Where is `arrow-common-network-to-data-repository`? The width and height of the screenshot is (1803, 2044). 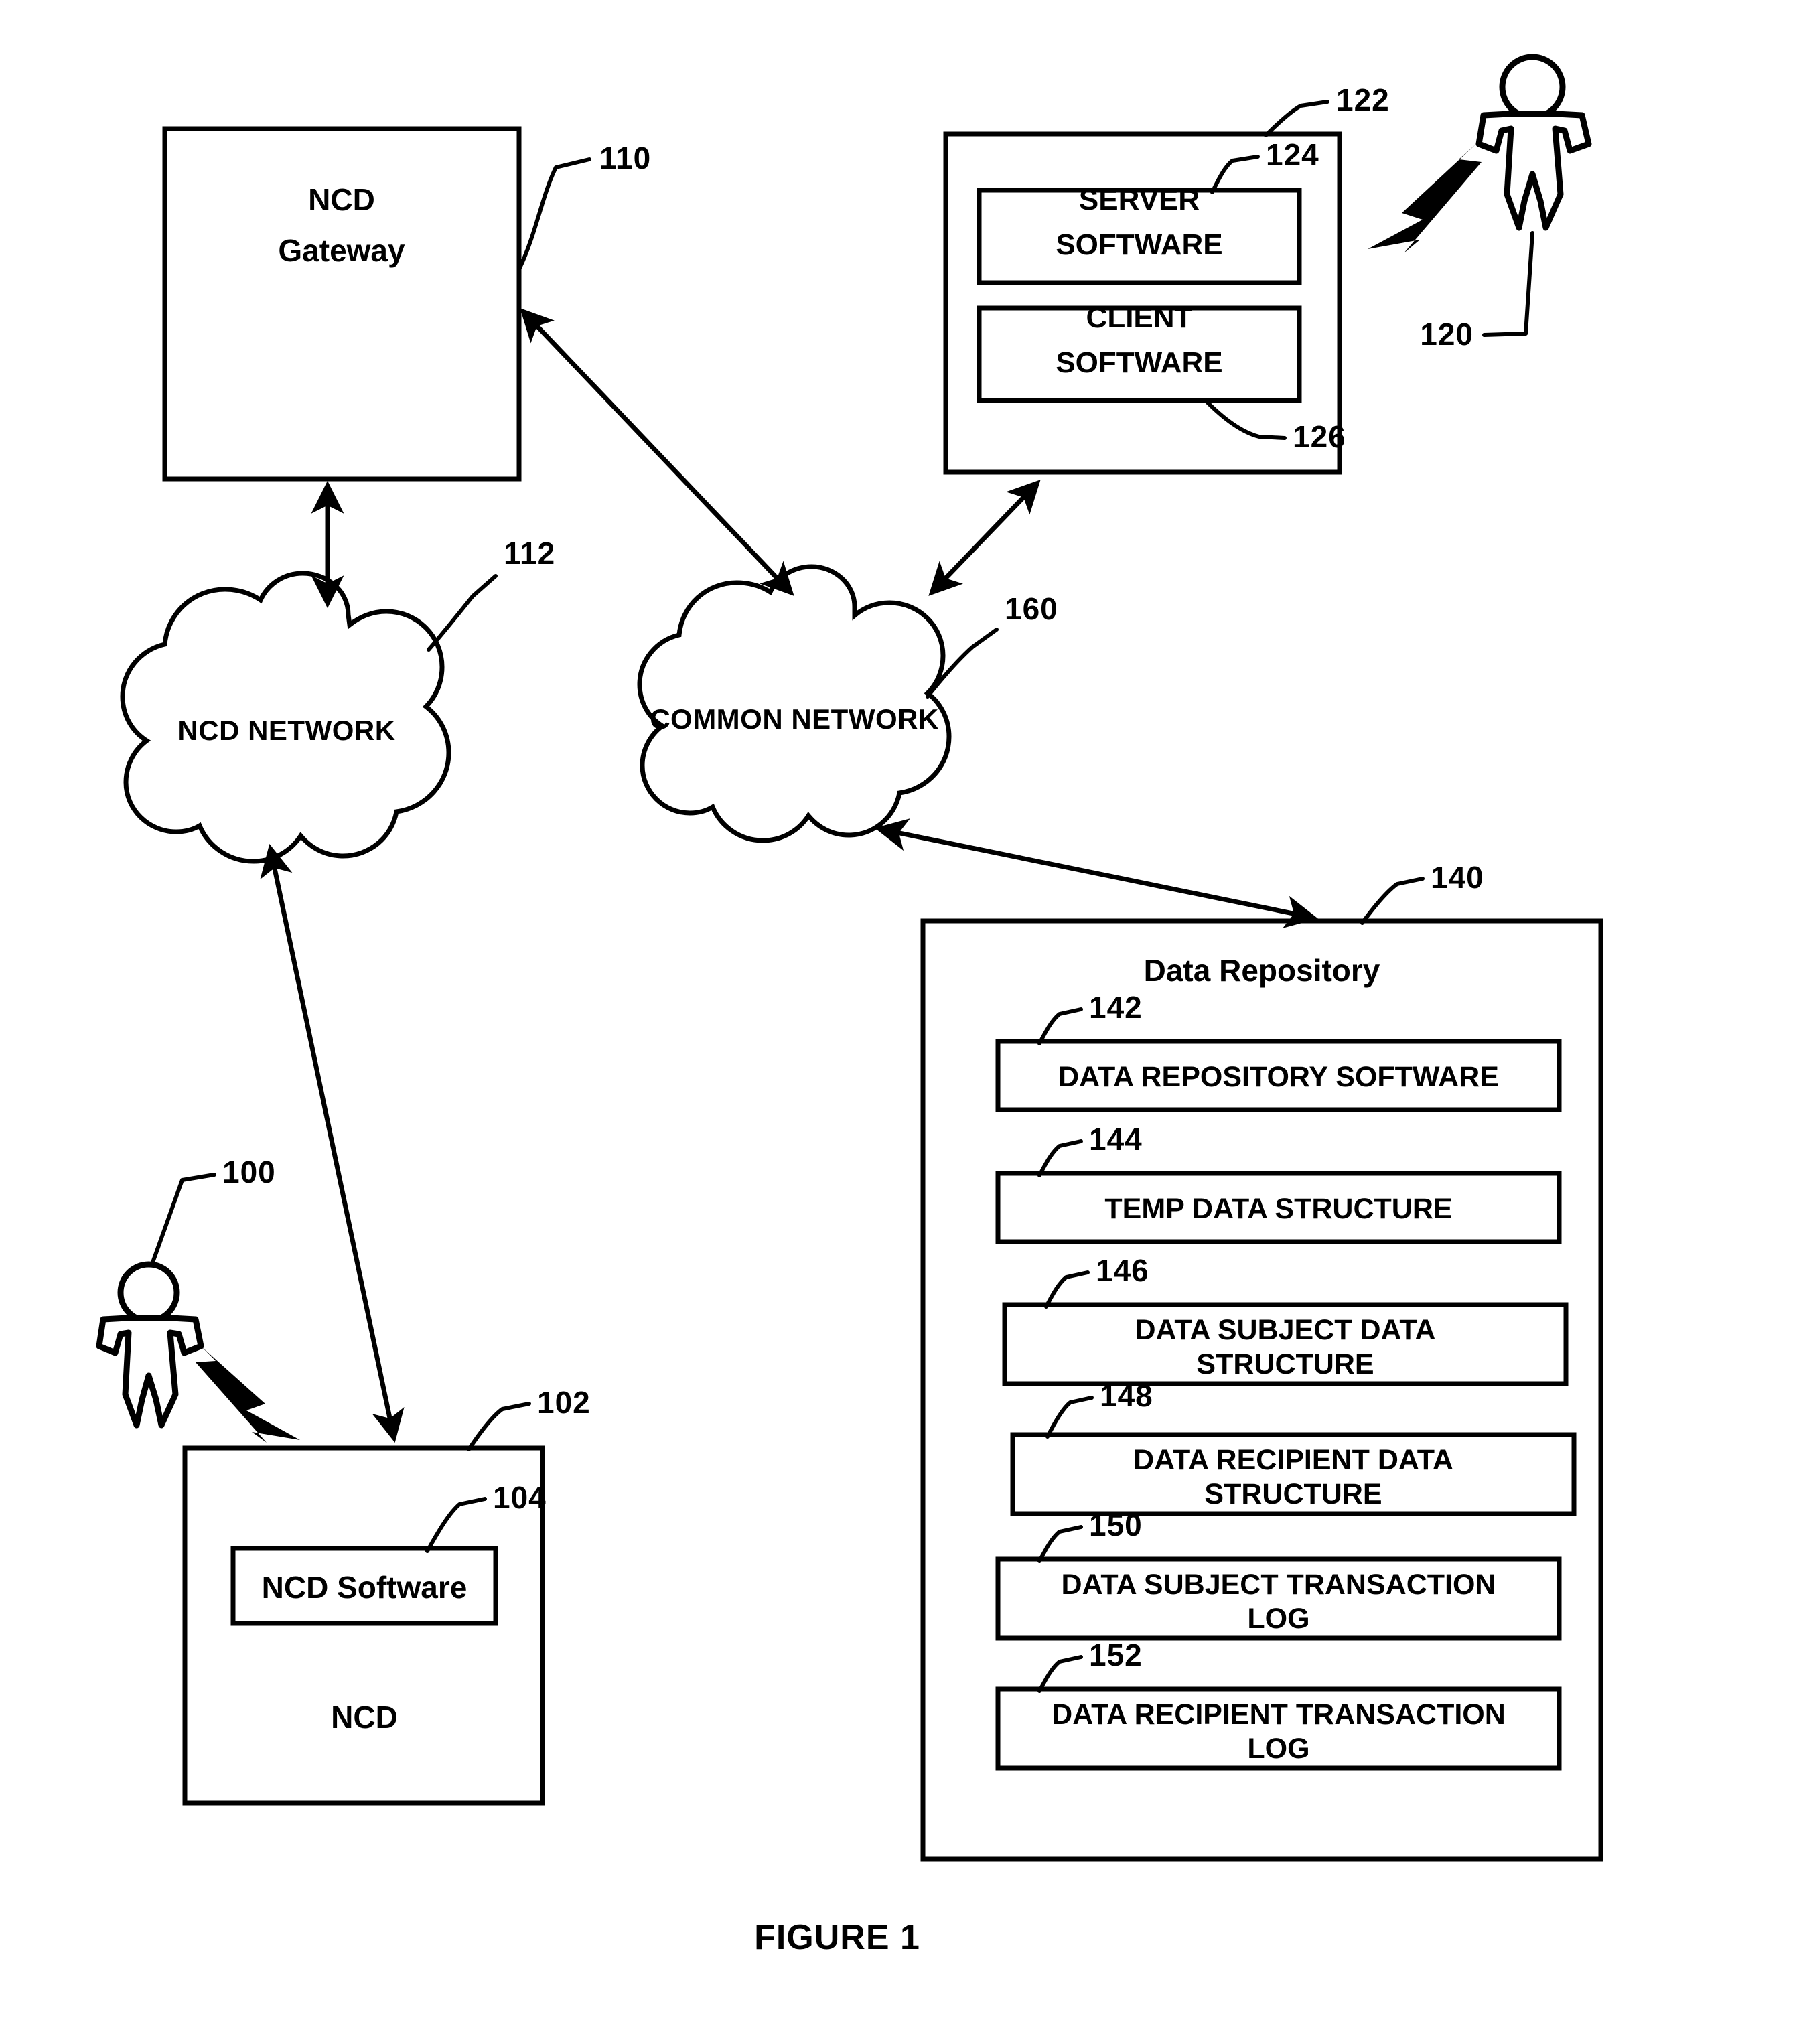
arrow-common-network-to-data-repository is located at coordinates (1096, 873).